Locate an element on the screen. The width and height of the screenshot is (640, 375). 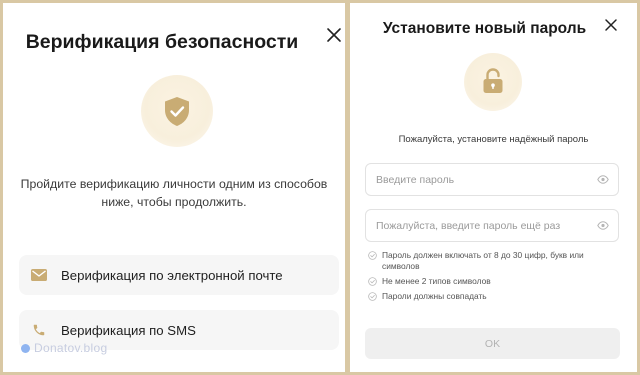
email-verification-option: Верификация по электронной почте is located at coordinates (179, 275).